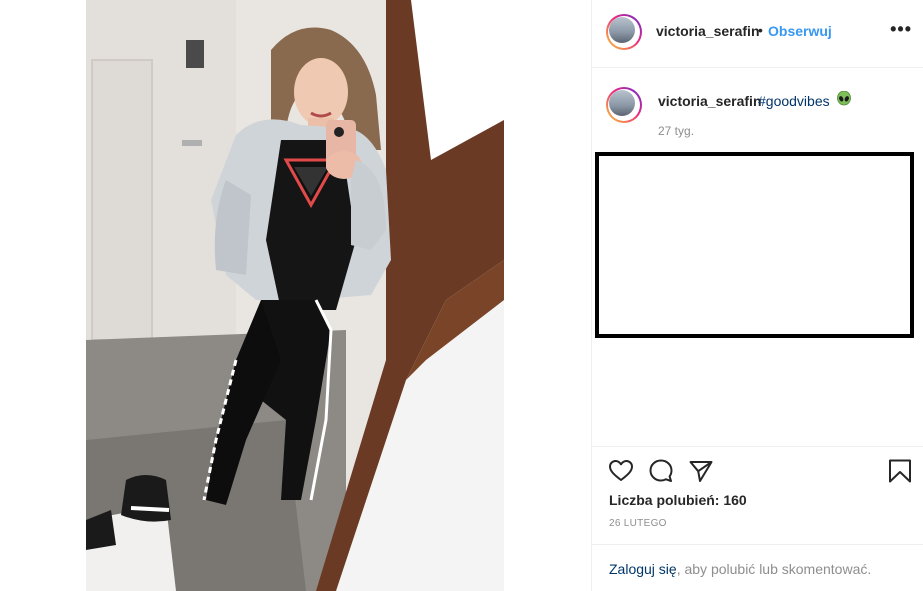 This screenshot has width=923, height=591. Describe the element at coordinates (708, 31) in the screenshot. I see `header-username-link: victoria_serafin` at that location.